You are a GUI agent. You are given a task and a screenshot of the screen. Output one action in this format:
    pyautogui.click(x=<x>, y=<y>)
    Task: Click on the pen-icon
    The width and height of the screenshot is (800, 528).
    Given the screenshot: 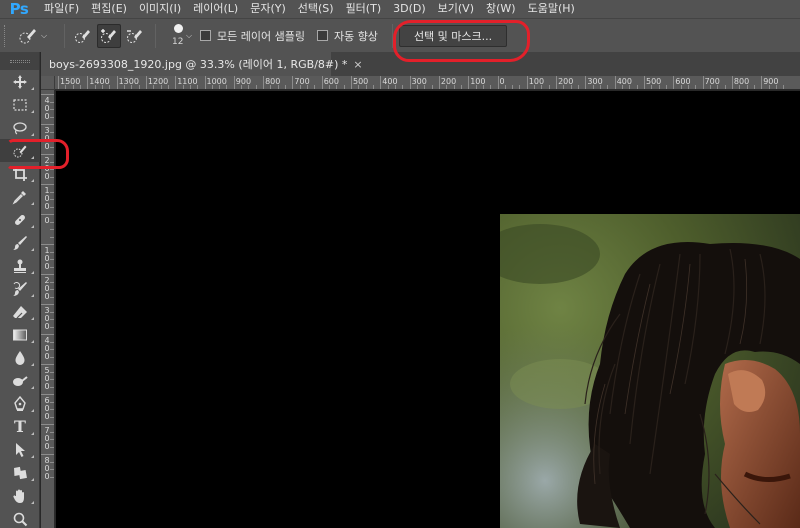 What is the action you would take?
    pyautogui.click(x=20, y=403)
    